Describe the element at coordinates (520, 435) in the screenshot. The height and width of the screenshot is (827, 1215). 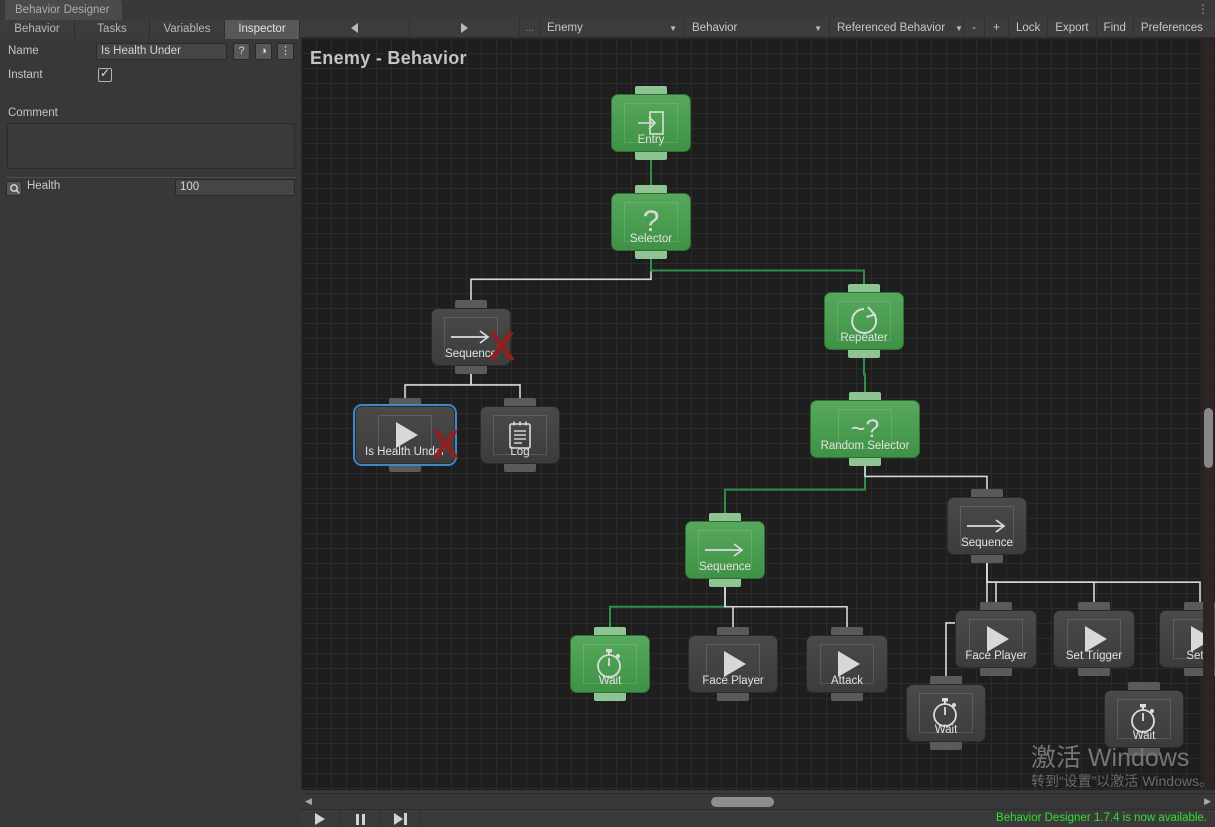
I see `graph-node-log: Log` at that location.